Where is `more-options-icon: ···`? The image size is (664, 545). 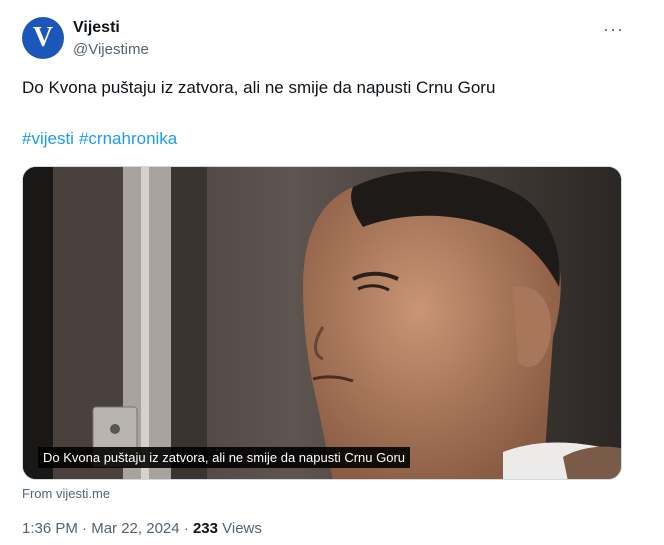 more-options-icon: ··· is located at coordinates (613, 29).